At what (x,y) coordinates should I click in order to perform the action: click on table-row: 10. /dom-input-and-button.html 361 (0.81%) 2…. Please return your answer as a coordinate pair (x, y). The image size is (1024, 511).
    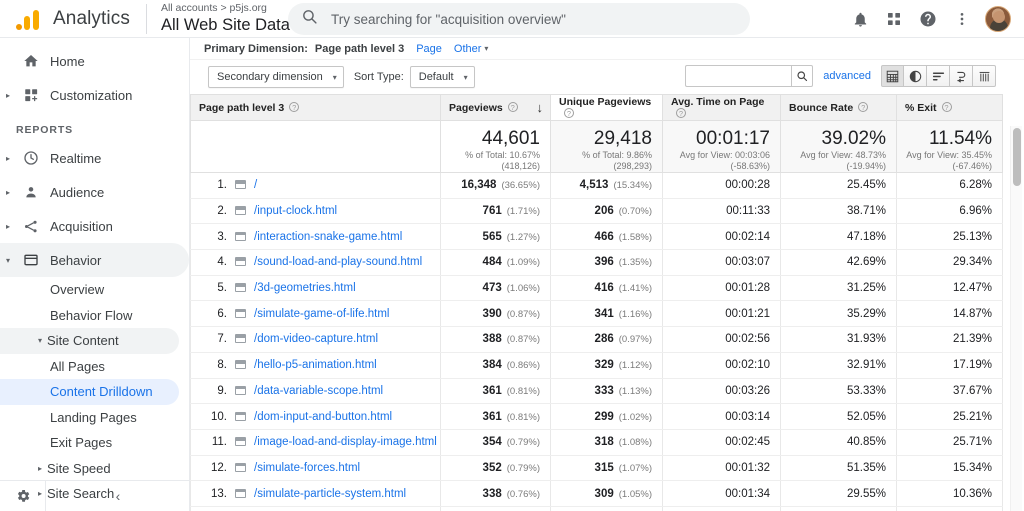
    Looking at the image, I should click on (596, 416).